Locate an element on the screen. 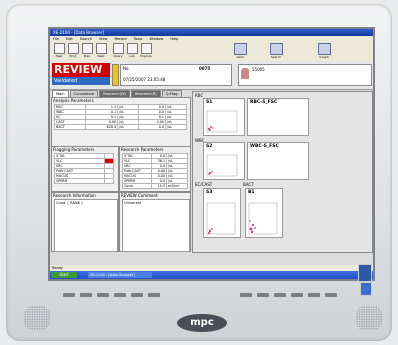 This screenshot has width=398, height=345. graph-icon is located at coordinates (324, 49).